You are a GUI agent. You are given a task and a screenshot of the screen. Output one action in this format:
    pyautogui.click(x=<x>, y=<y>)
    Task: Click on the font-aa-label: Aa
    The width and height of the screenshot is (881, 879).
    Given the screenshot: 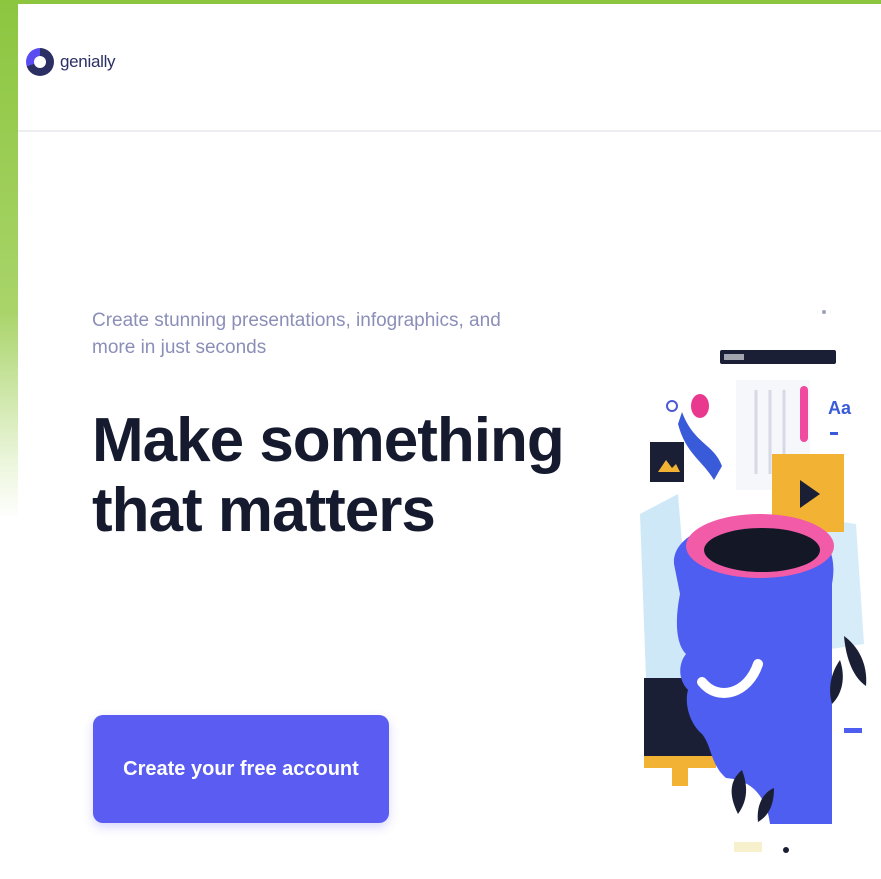 What is the action you would take?
    pyautogui.click(x=840, y=408)
    